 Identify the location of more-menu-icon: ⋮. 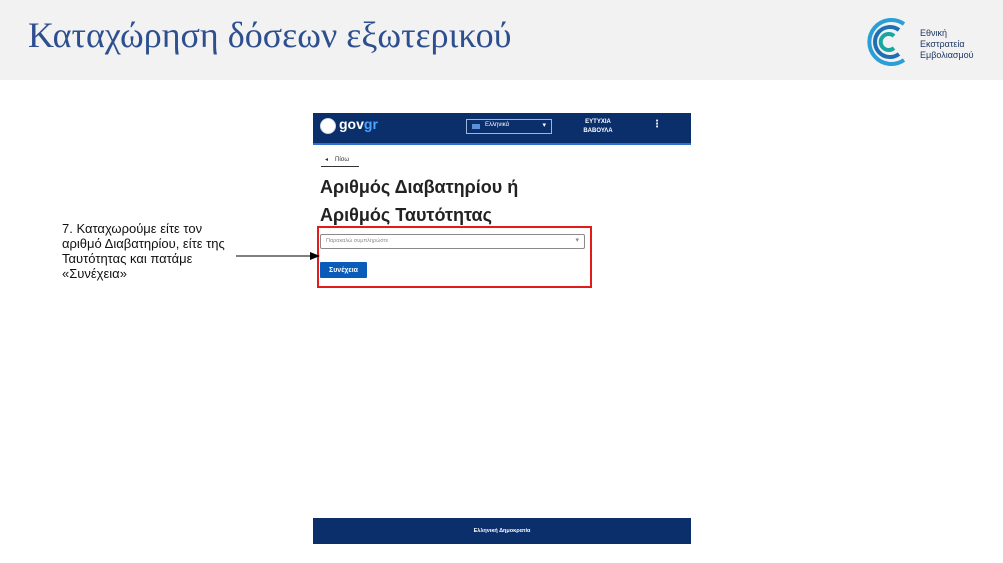
(657, 124).